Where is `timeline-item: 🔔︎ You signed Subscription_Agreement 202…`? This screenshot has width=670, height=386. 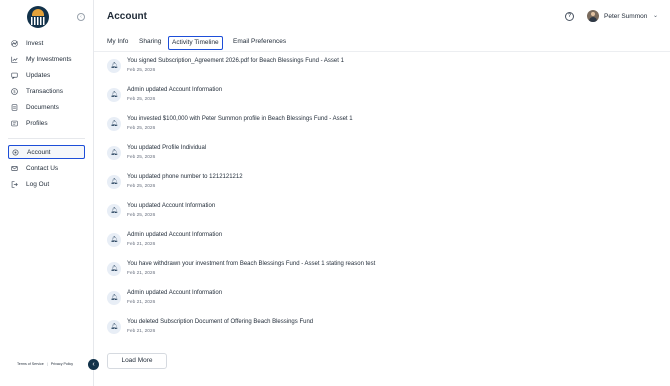
timeline-item: 🔔︎ You signed Subscription_Agreement 202… is located at coordinates (377, 68).